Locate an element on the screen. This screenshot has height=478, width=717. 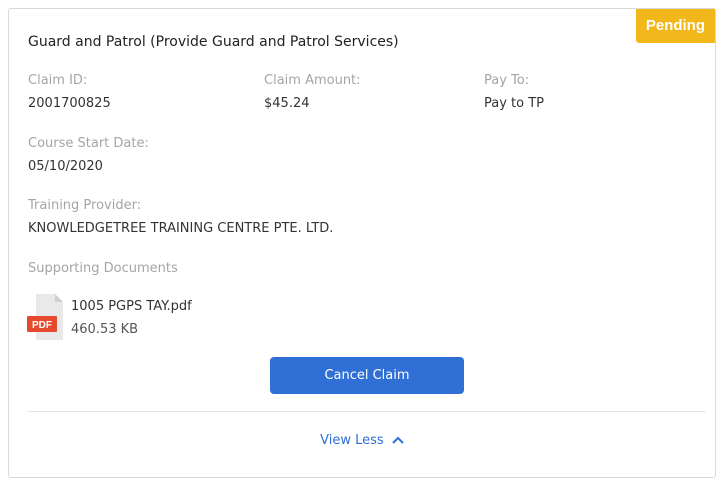
chevron-up-icon is located at coordinates (398, 440).